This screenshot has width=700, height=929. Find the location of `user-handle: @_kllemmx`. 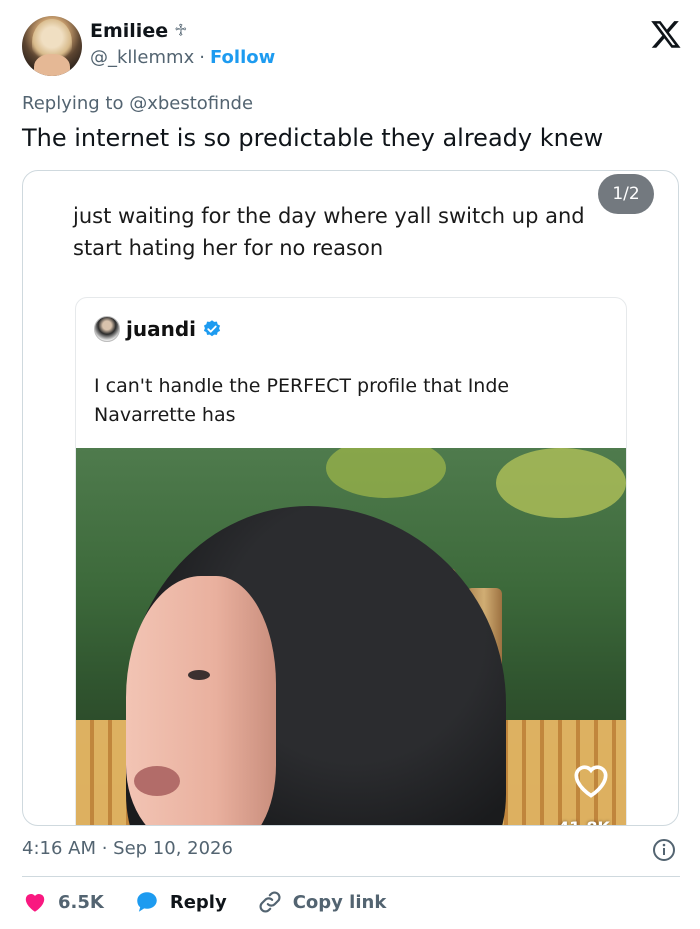

user-handle: @_kllemmx is located at coordinates (142, 57).